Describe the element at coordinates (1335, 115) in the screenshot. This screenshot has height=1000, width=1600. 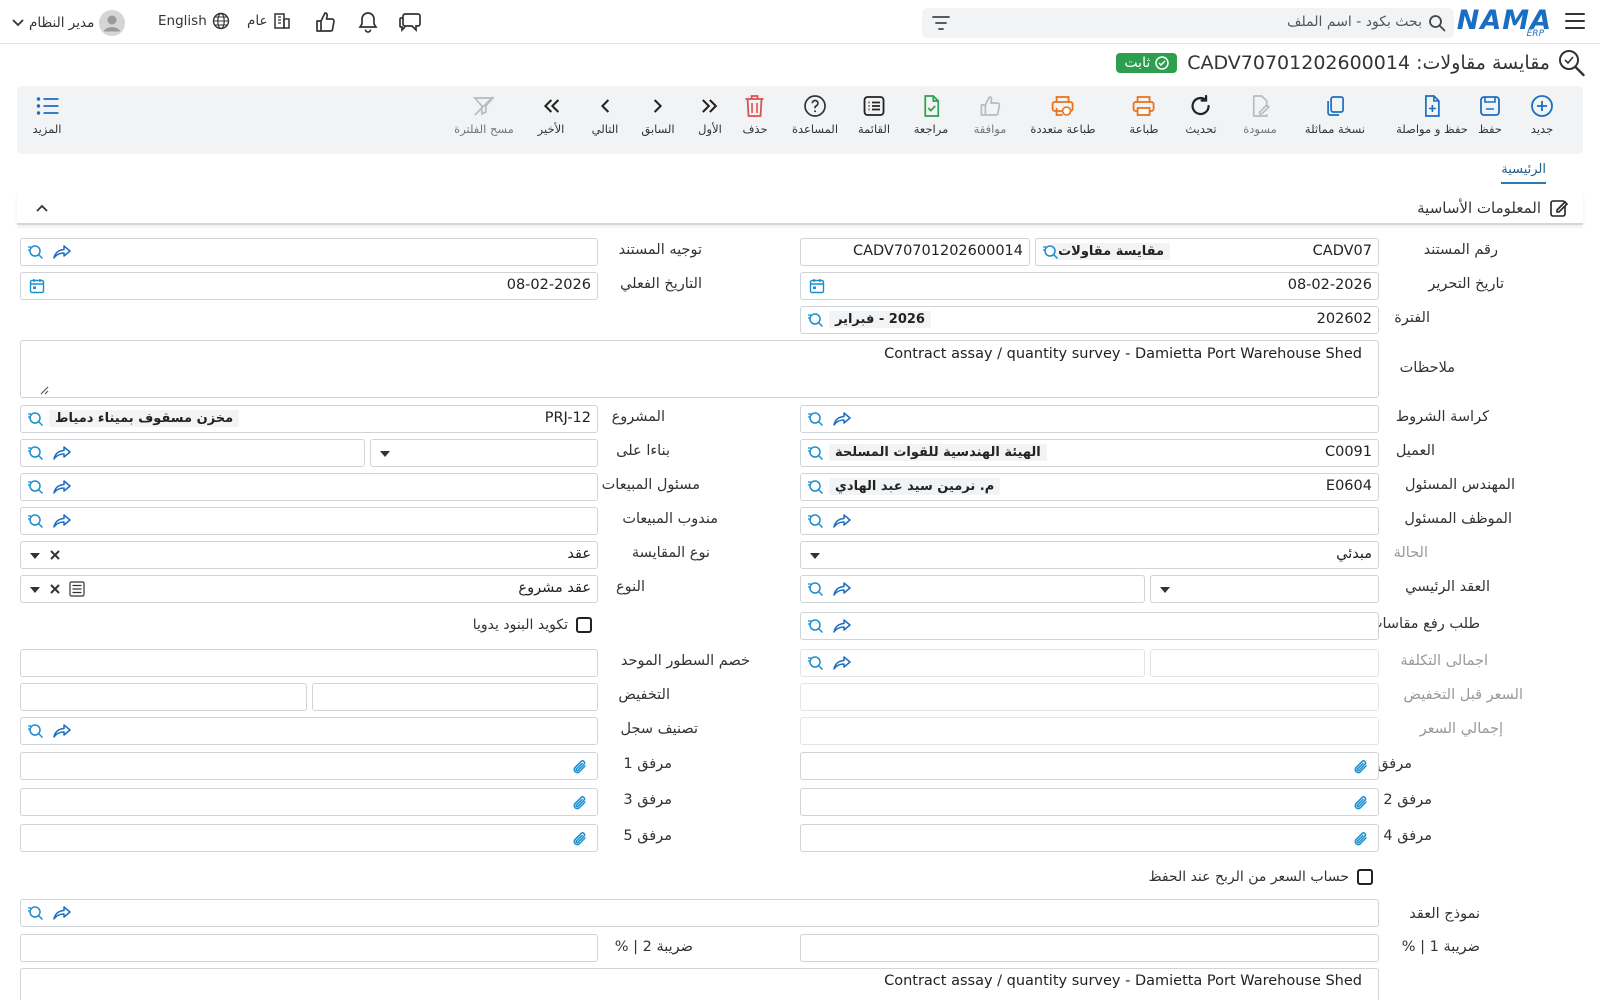
I see `duplicate-button: نسخة مماثلة` at that location.